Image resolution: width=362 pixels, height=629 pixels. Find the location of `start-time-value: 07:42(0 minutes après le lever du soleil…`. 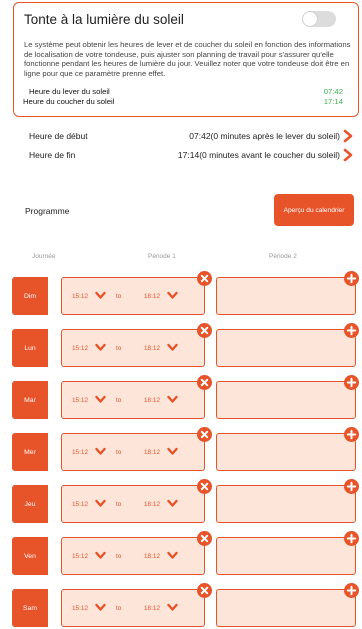

start-time-value: 07:42(0 minutes après le lever du soleil… is located at coordinates (264, 136).